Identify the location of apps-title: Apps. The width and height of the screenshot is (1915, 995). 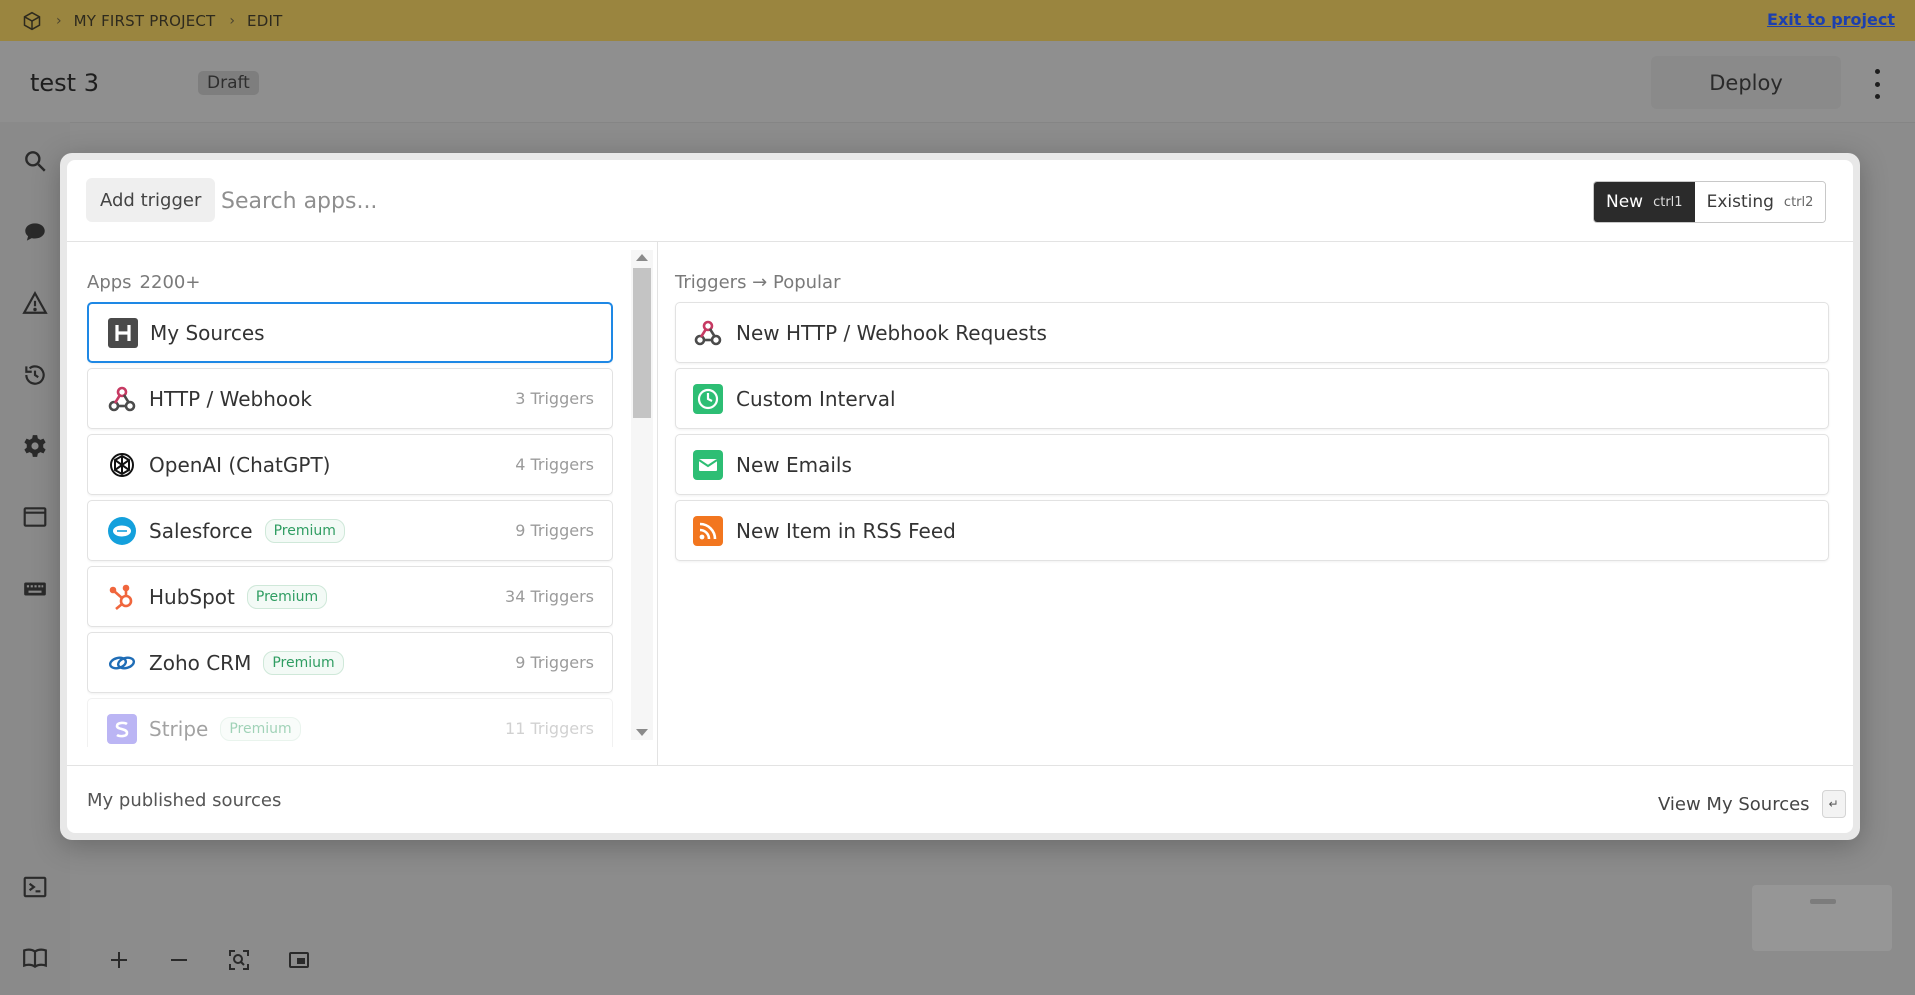
(109, 282).